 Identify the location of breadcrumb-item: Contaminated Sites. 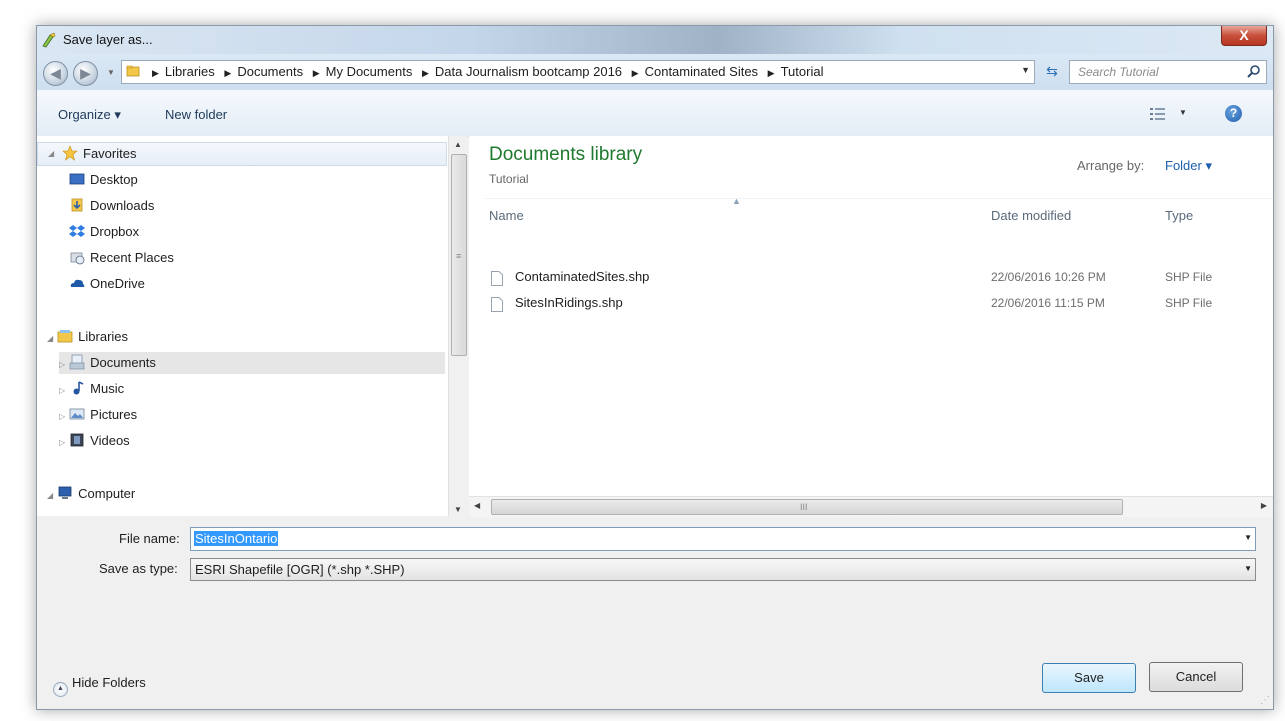
(701, 71).